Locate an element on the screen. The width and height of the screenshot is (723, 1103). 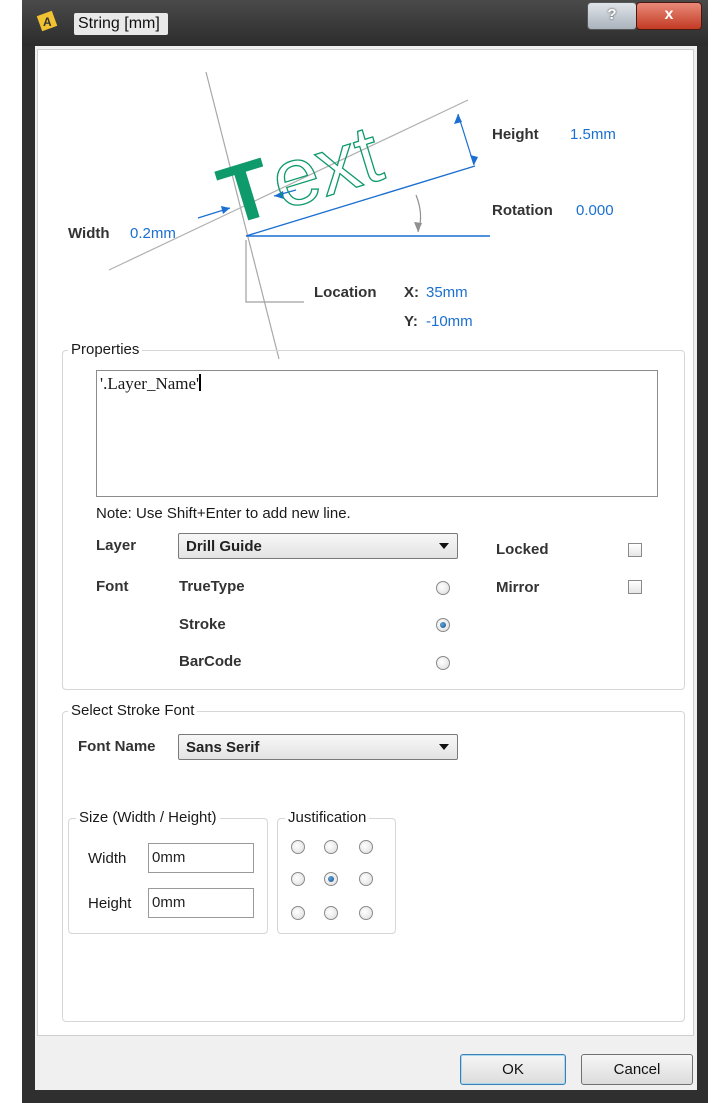
mirror-checkbox is located at coordinates (635, 587).